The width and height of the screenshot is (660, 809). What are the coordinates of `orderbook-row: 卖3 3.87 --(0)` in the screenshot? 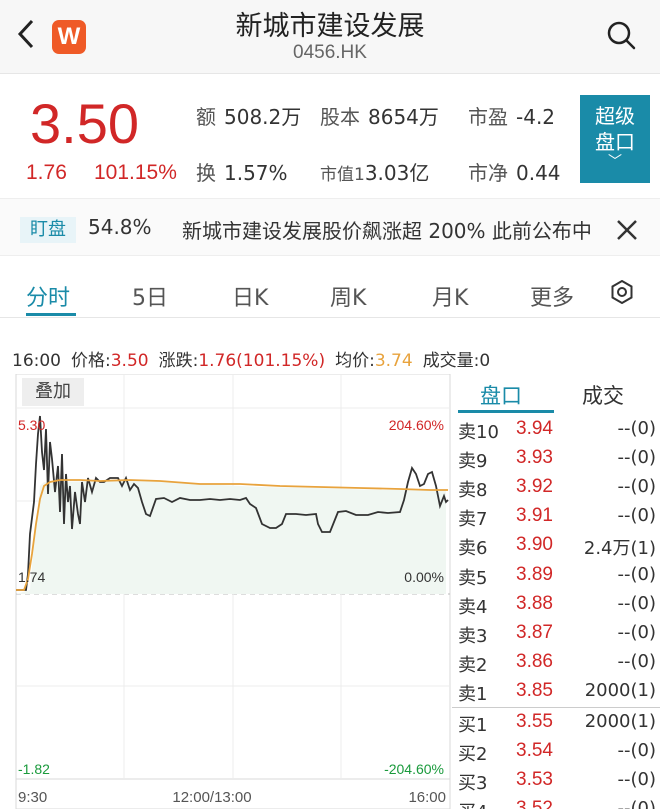 It's located at (556, 634).